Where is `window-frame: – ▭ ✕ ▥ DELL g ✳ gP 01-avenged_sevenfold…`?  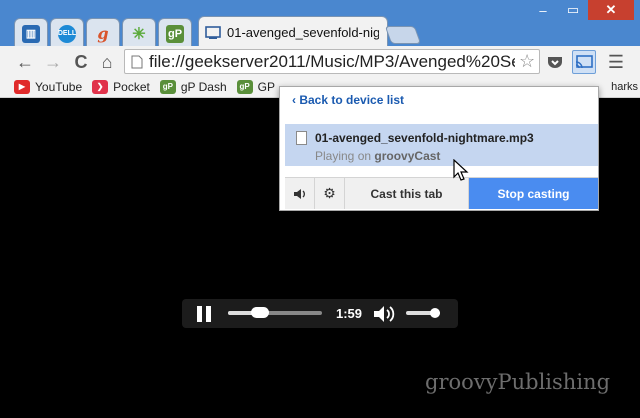
window-frame: – ▭ ✕ ▥ DELL g ✳ gP 01-avenged_sevenfold… is located at coordinates (320, 24).